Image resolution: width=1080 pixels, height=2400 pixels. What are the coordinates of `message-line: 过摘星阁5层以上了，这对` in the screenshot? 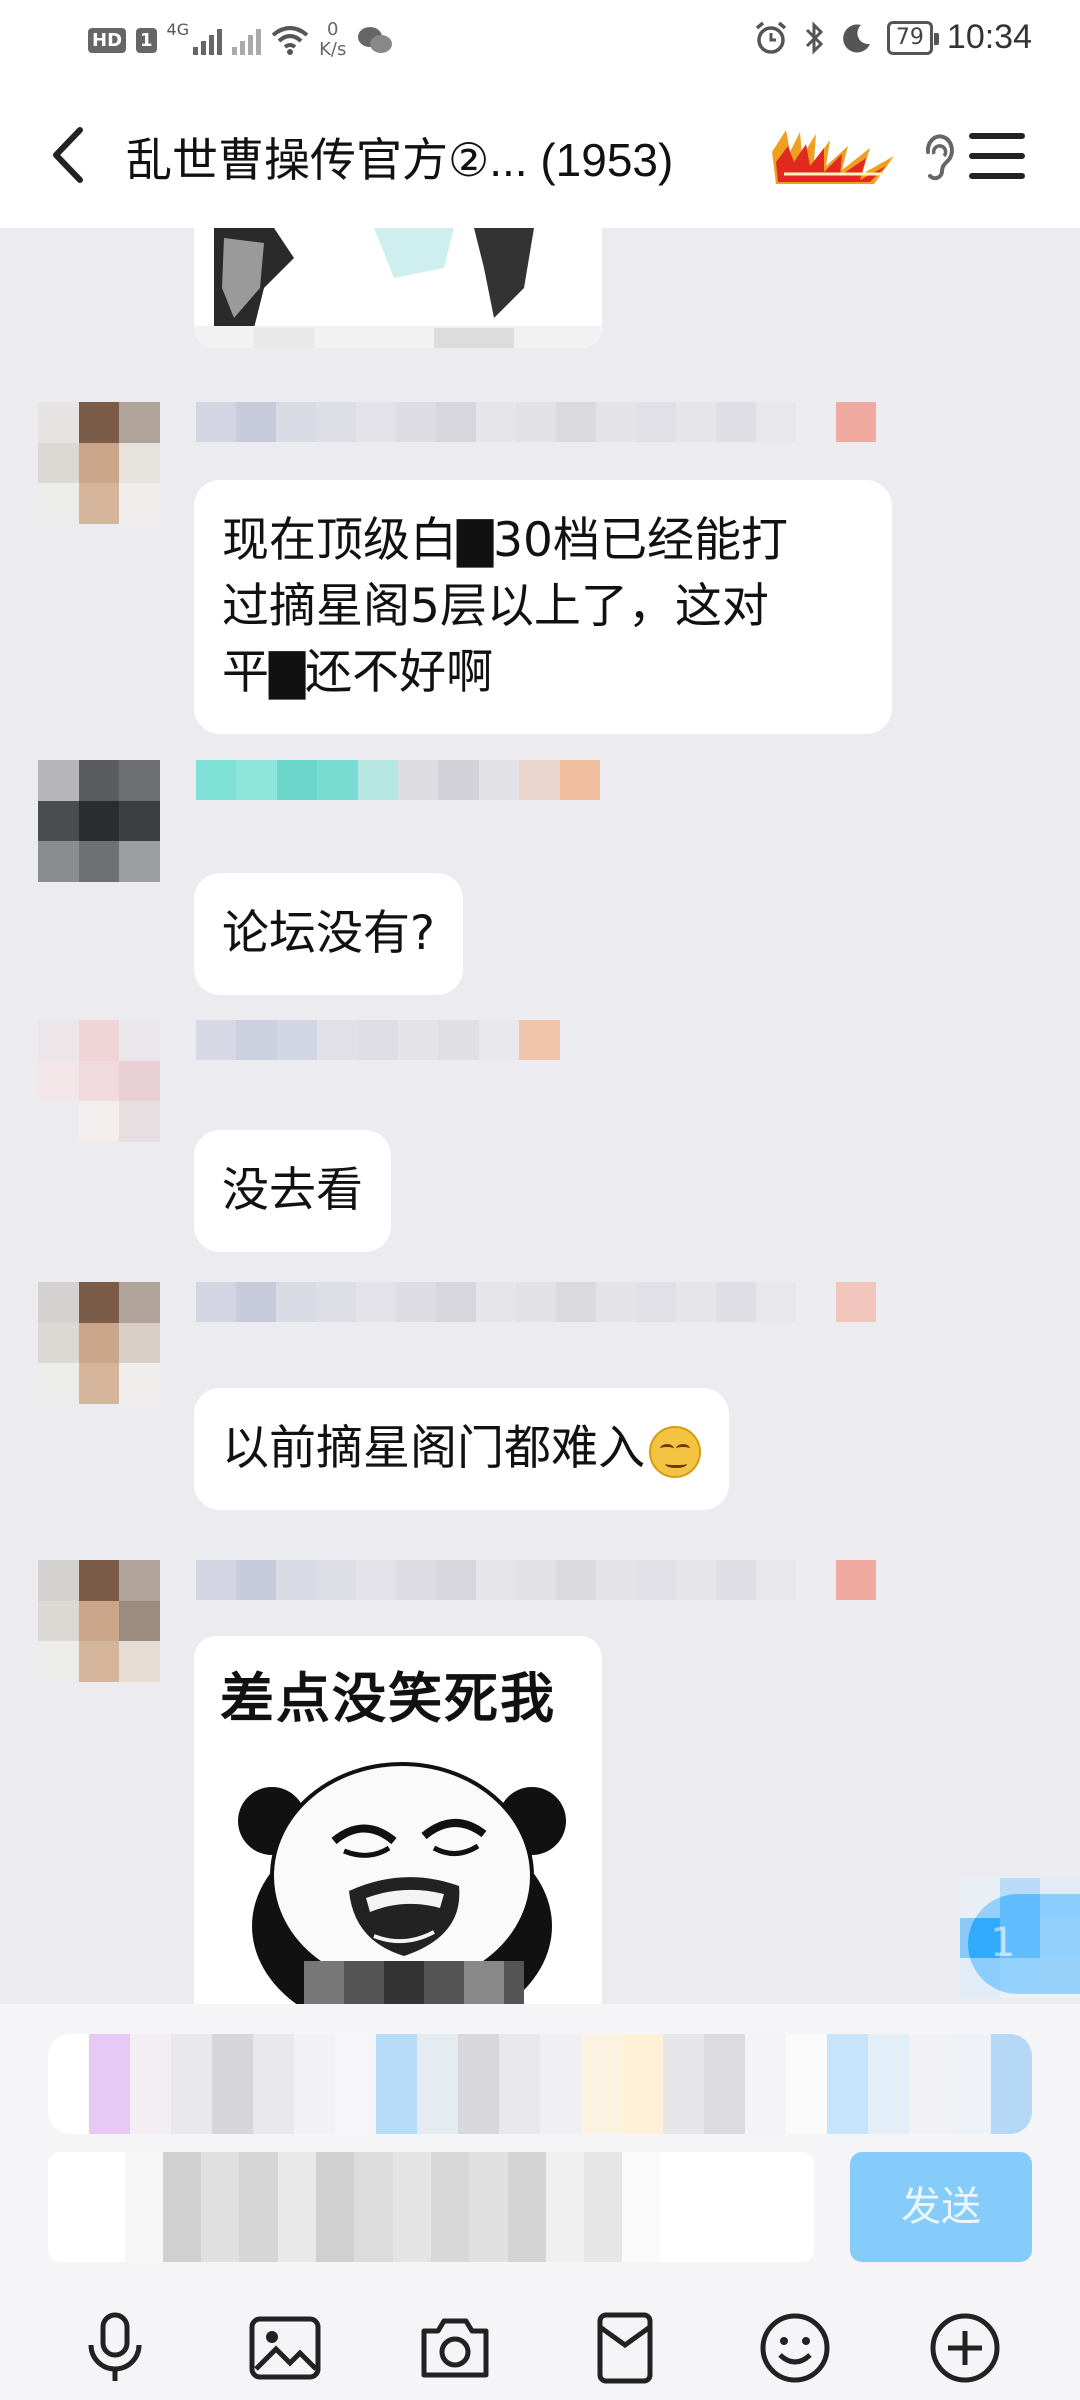 It's located at (495, 606).